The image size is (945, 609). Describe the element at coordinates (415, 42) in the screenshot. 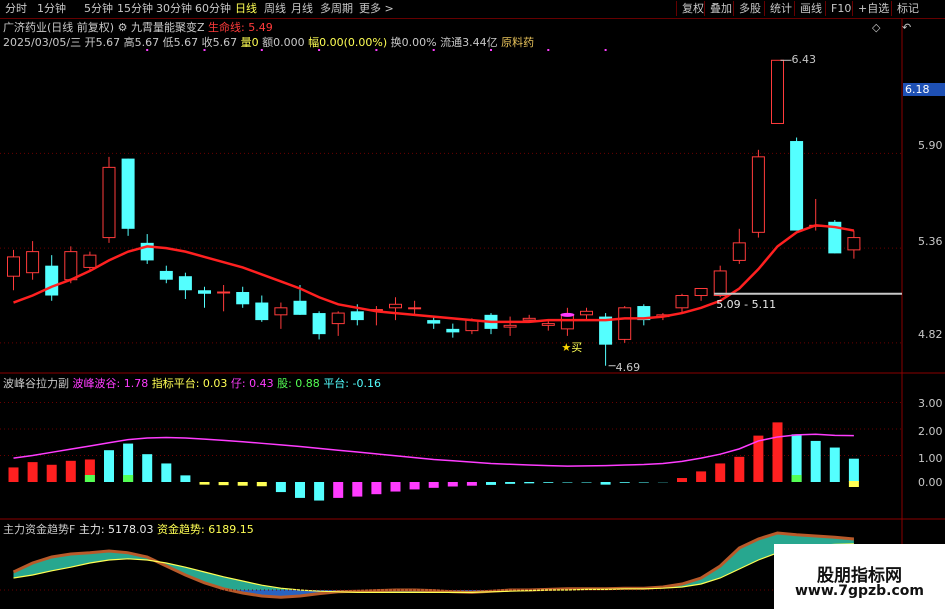

I see `ohlc-field: 换0.00%` at that location.